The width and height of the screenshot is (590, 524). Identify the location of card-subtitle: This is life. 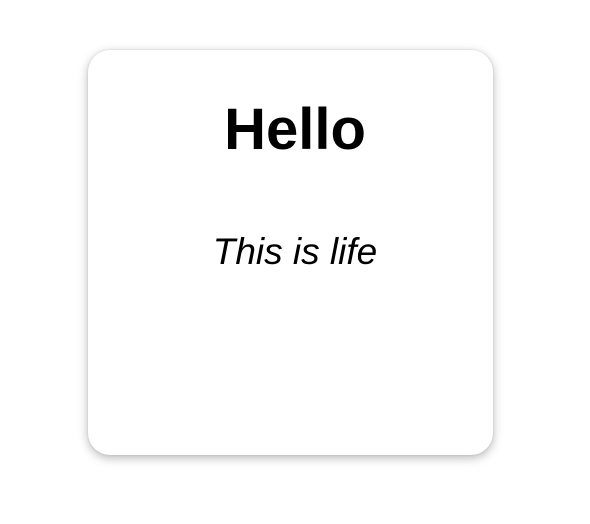
(295, 251).